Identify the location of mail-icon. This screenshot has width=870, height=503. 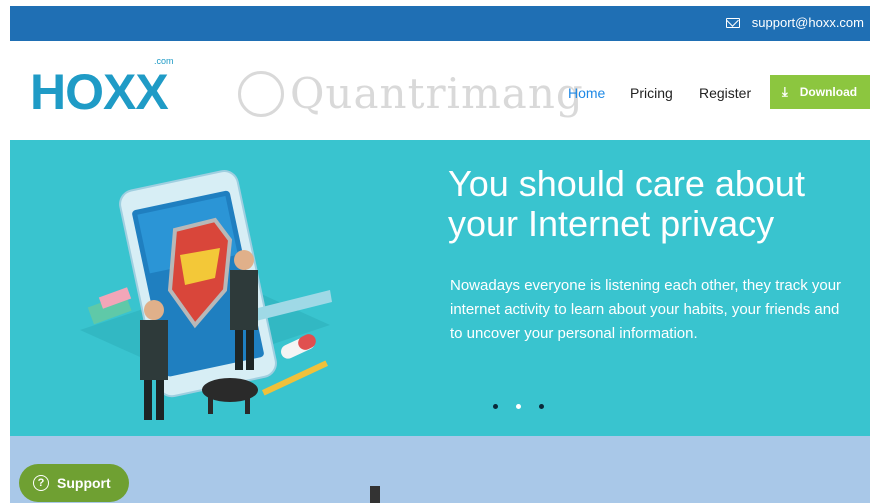
(732, 22).